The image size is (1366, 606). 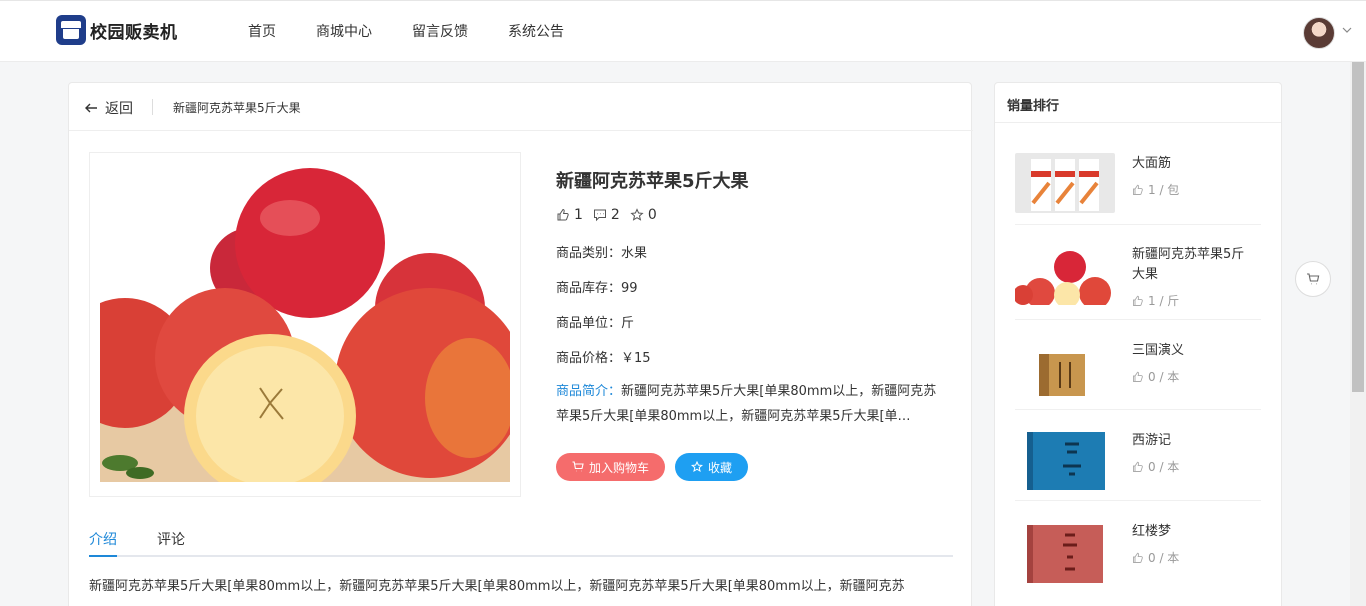 What do you see at coordinates (91, 108) in the screenshot?
I see `arrow-left-icon` at bounding box center [91, 108].